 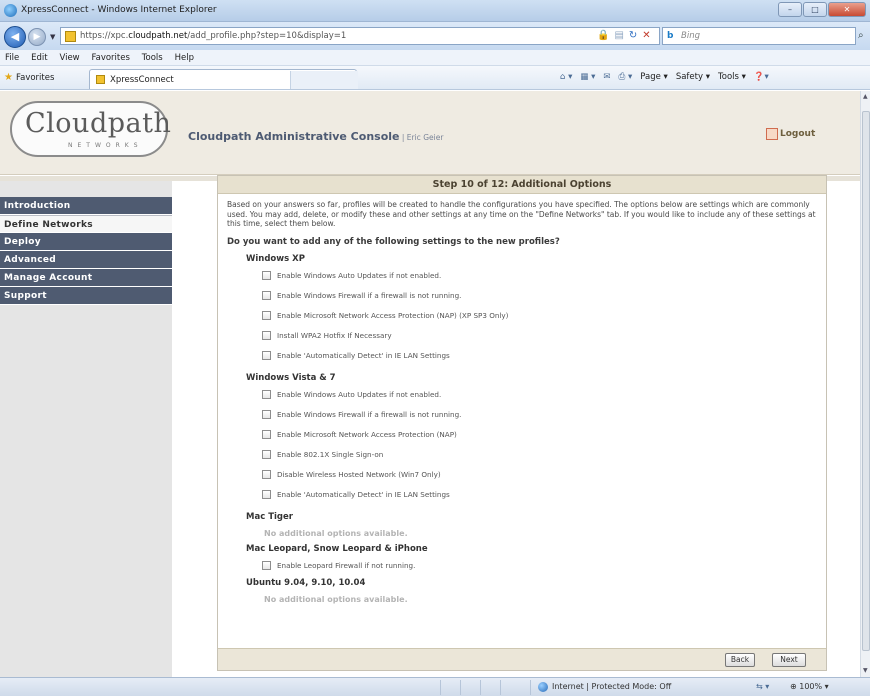 I want to click on option-row: Enable 802.1X Single Sign-on, so click(x=536, y=455).